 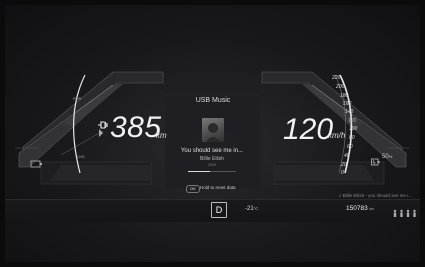 What do you see at coordinates (405, 214) in the screenshot?
I see `seatbelt-status-icon` at bounding box center [405, 214].